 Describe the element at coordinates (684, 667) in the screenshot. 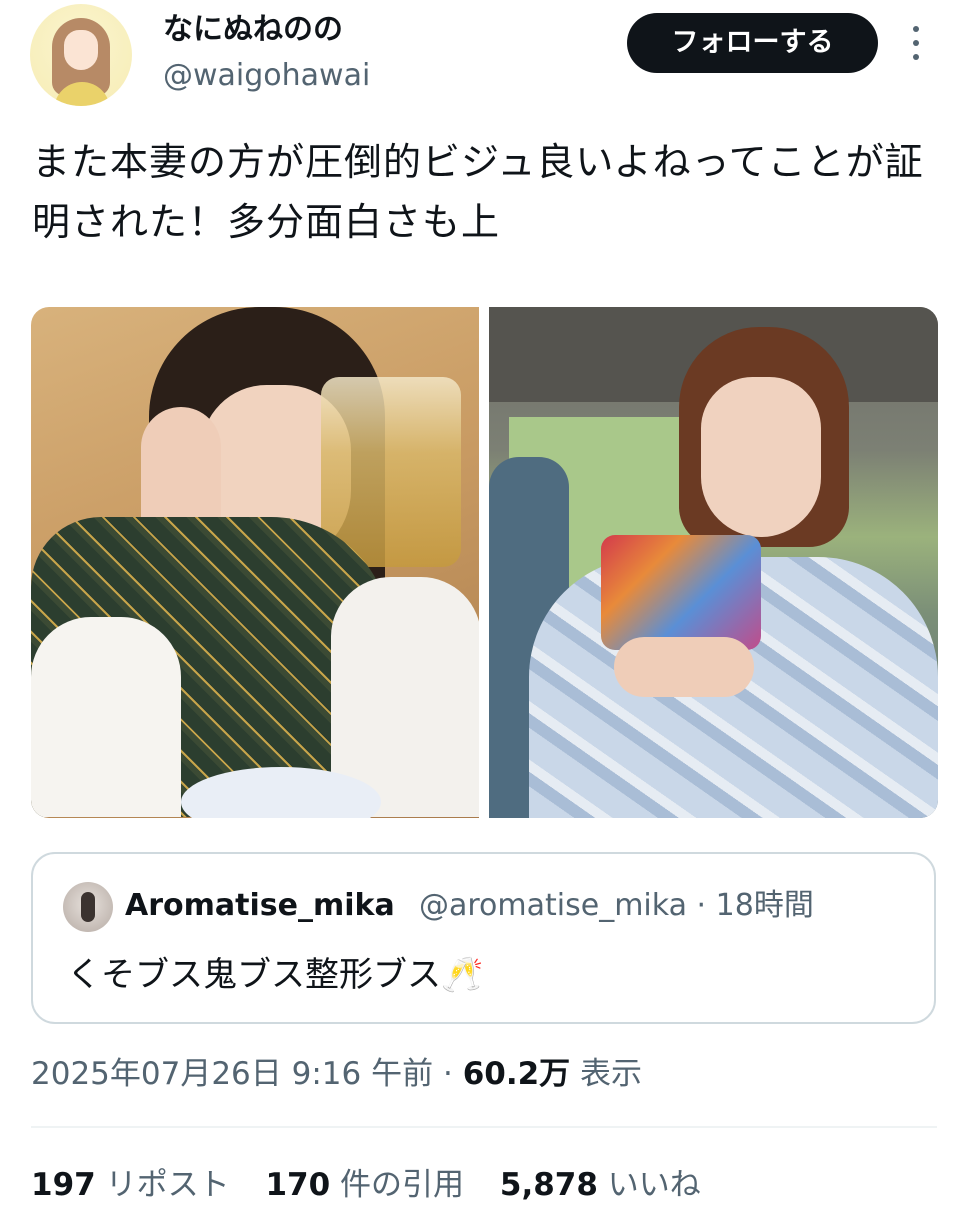

I see `photo-hands` at that location.